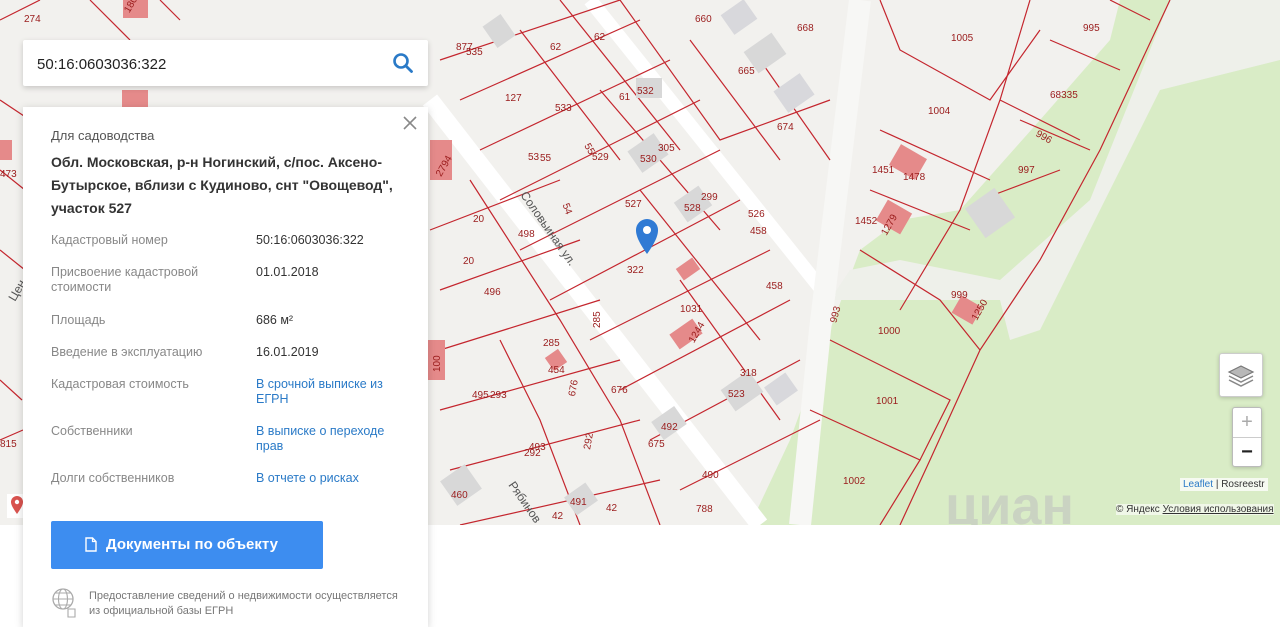 This screenshot has height=627, width=1280. I want to click on parcel-number: 460, so click(459, 495).